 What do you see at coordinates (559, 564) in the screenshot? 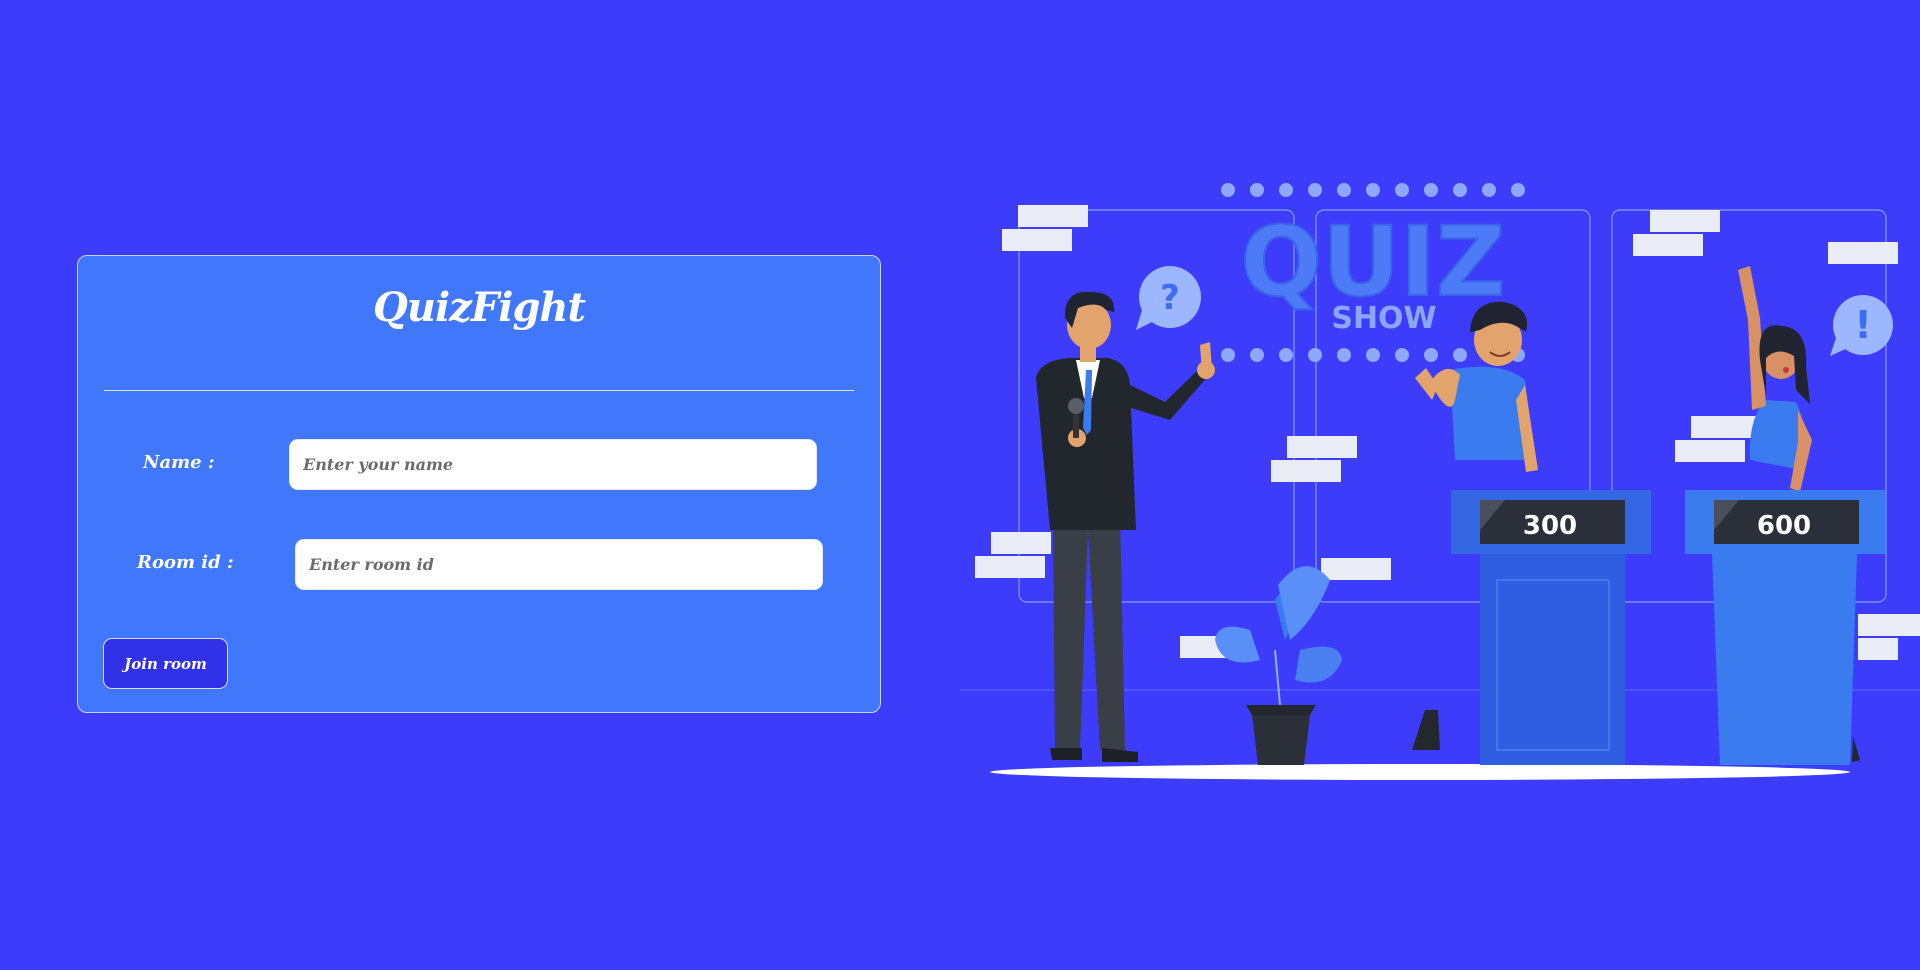
I see `room-id-input` at bounding box center [559, 564].